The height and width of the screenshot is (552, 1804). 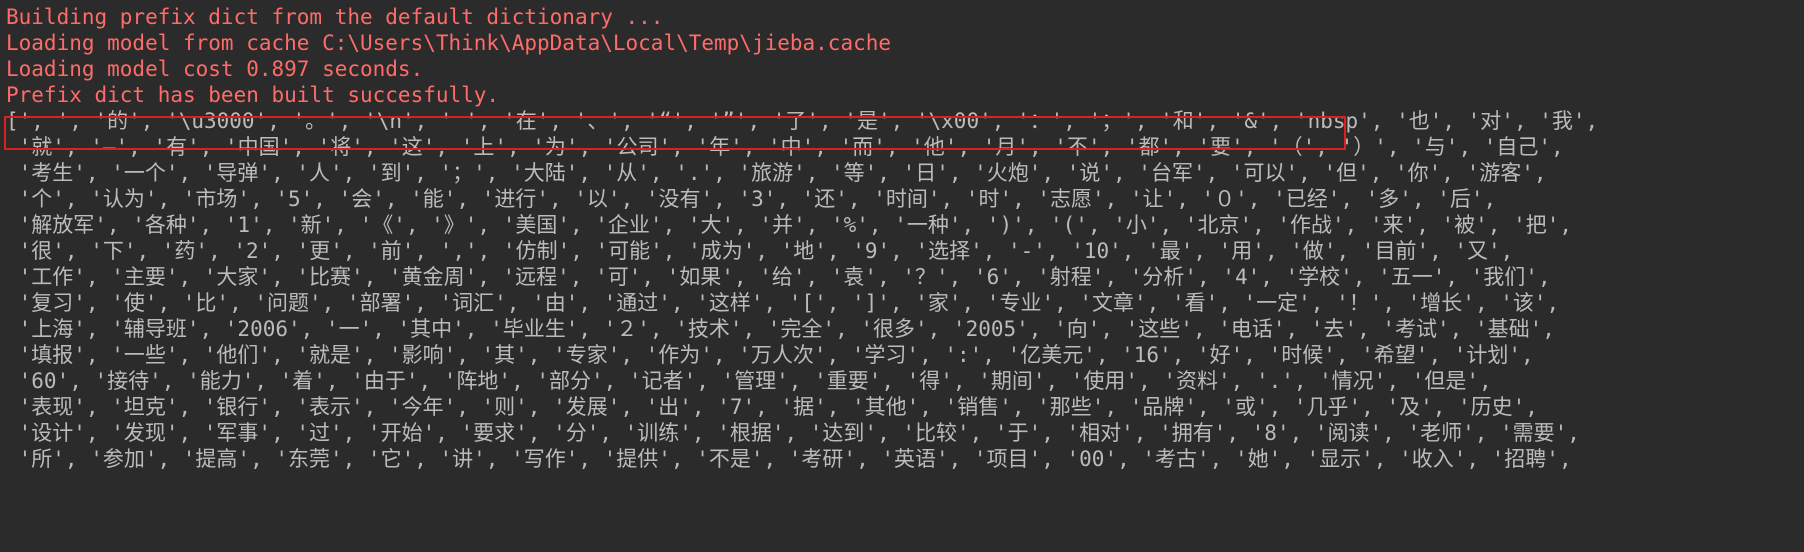 What do you see at coordinates (675, 133) in the screenshot?
I see `highlight-annotation-box` at bounding box center [675, 133].